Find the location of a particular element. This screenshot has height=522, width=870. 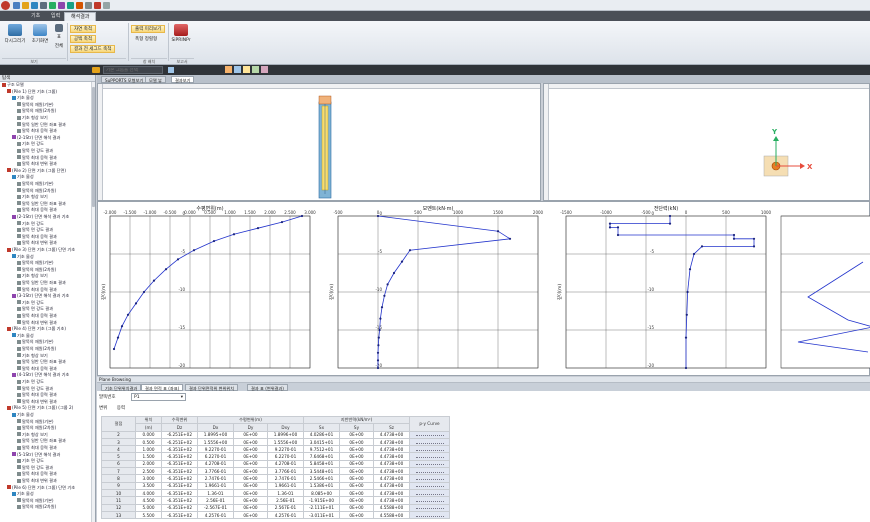

tree-item: (5-1Str) 단면 해석 결과 is located at coordinates (36, 455).